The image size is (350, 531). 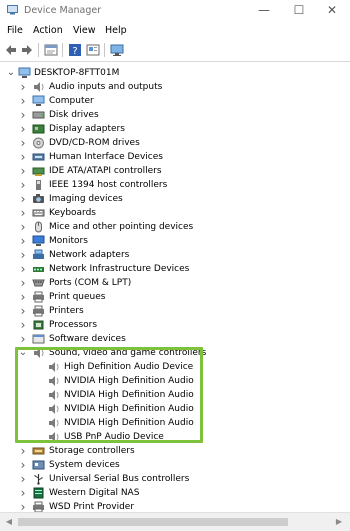 I want to click on tree-category-label: Display adapters, so click(x=87, y=129).